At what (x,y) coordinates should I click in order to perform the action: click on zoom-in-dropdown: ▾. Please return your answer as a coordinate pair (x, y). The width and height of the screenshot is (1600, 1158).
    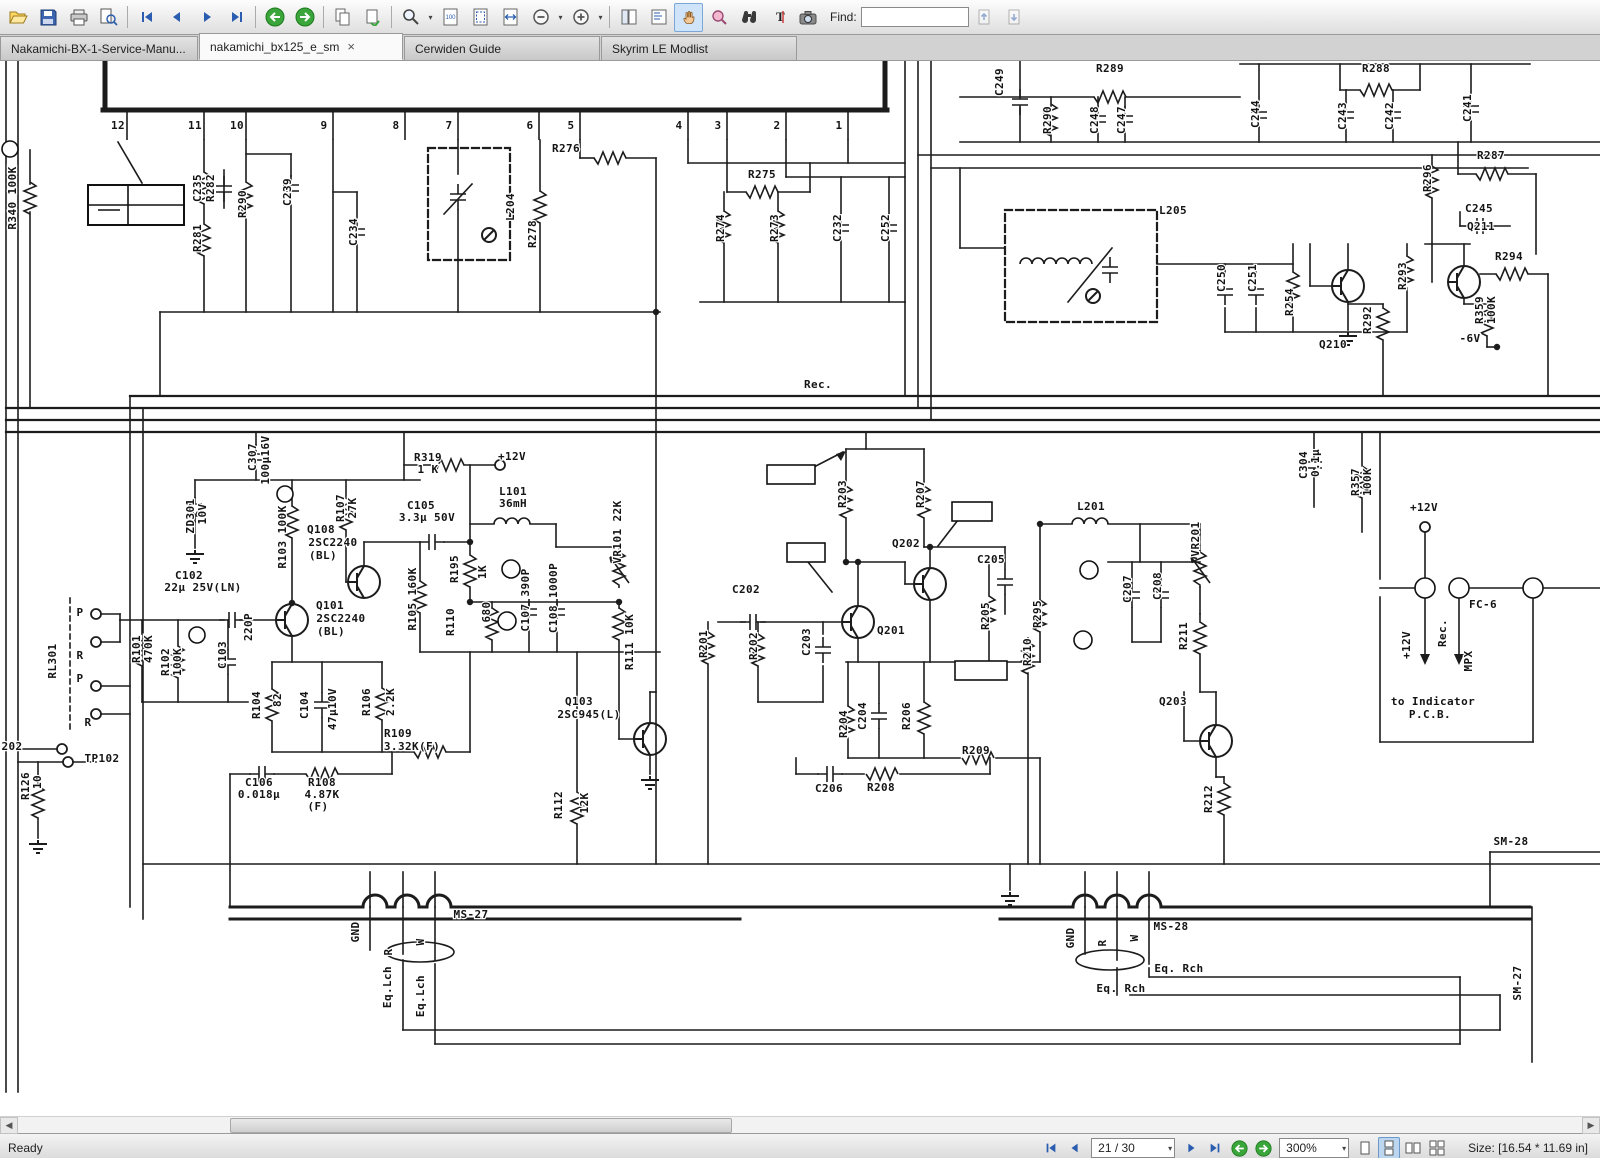
    Looking at the image, I should click on (600, 17).